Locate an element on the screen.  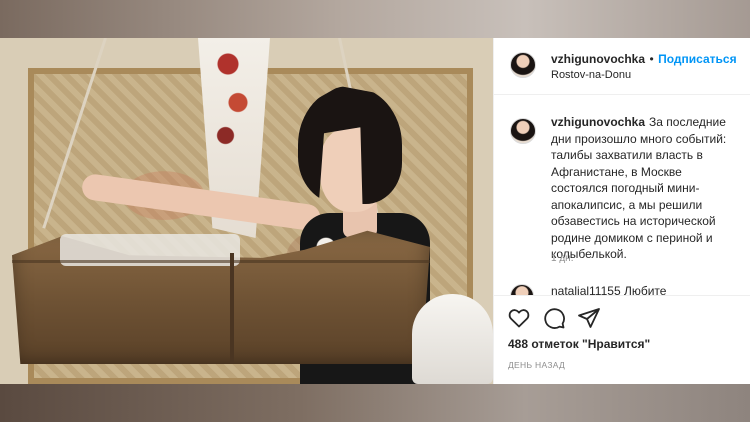
caption-username: vzhigunovochka is located at coordinates (598, 122).